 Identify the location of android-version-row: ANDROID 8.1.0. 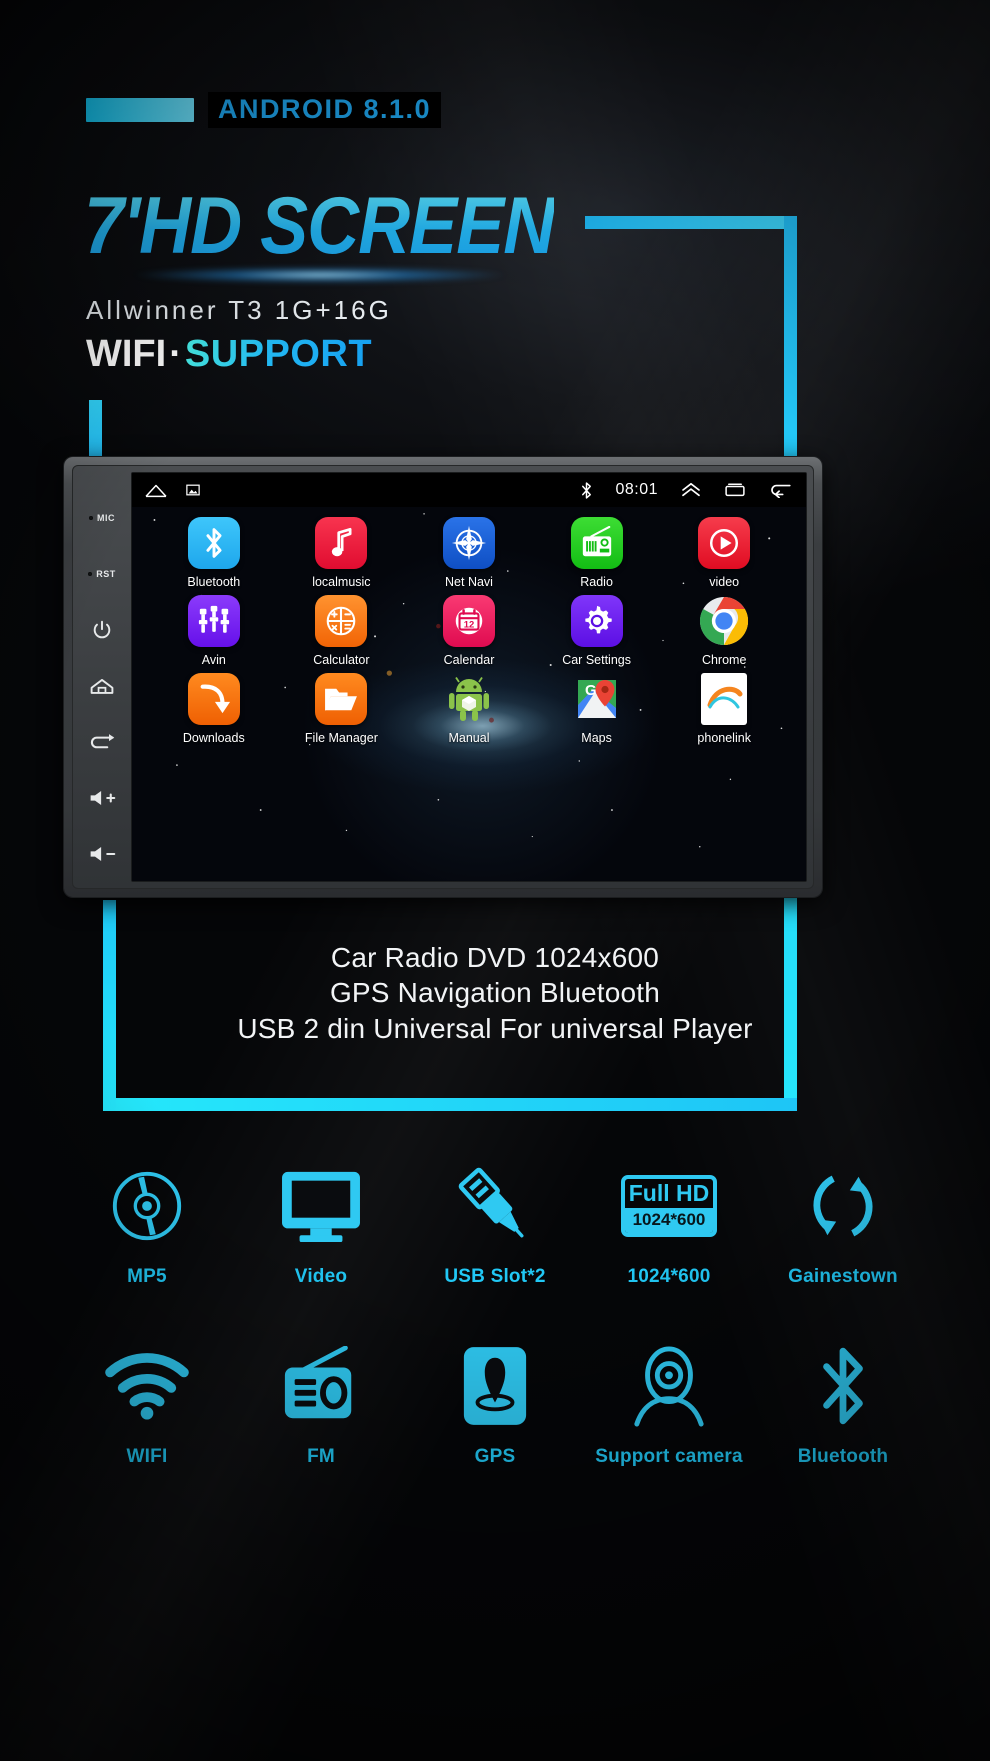
(264, 110).